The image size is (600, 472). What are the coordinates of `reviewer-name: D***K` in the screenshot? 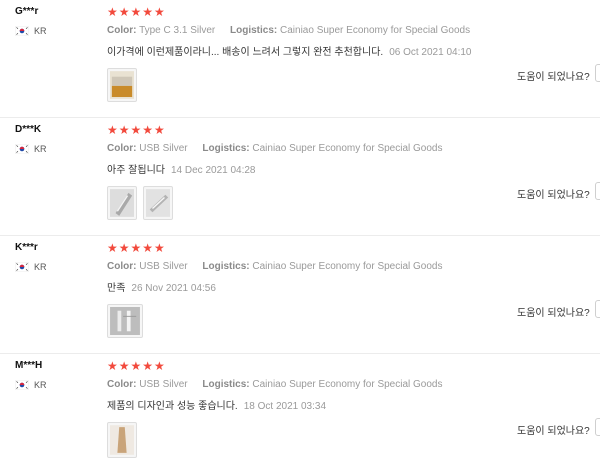 It's located at (28, 129).